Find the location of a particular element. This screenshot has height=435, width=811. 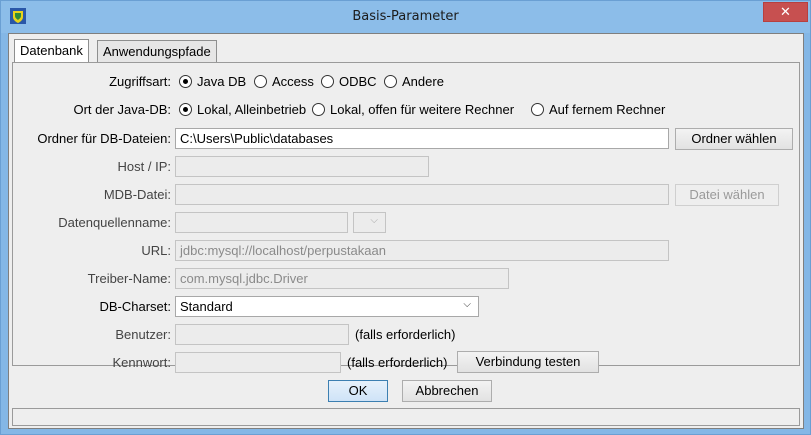

tab-anwendungspfade: Anwendungspfade is located at coordinates (157, 51).